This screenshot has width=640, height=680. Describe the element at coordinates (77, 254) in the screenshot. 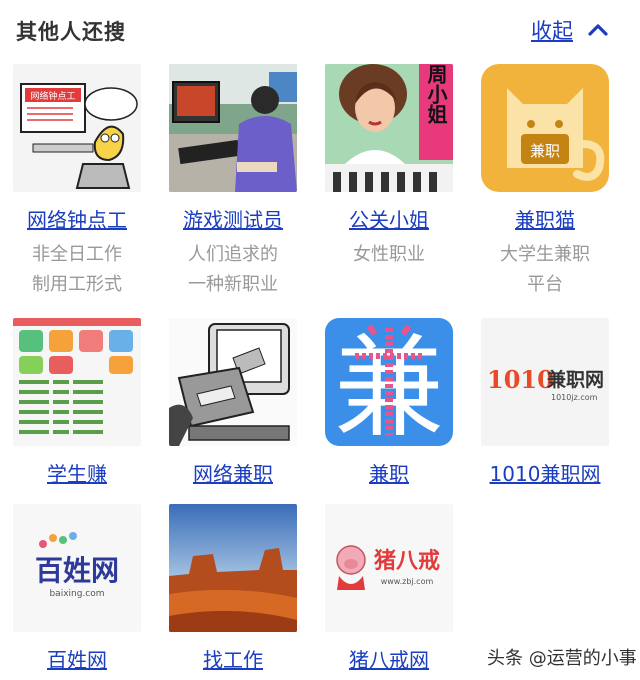

I see `description-line: 非全日工作` at that location.